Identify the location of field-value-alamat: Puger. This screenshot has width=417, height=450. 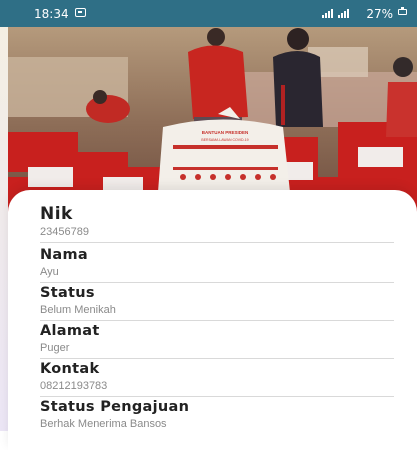
(55, 348).